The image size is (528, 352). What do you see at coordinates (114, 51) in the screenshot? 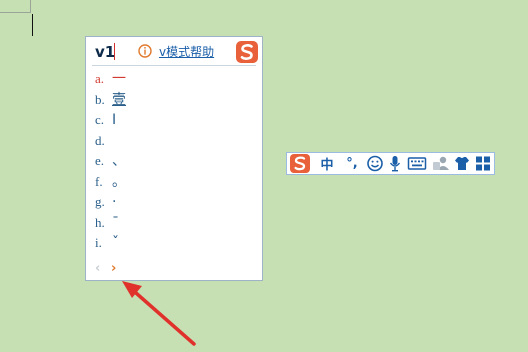
I see `composition-caret` at bounding box center [114, 51].